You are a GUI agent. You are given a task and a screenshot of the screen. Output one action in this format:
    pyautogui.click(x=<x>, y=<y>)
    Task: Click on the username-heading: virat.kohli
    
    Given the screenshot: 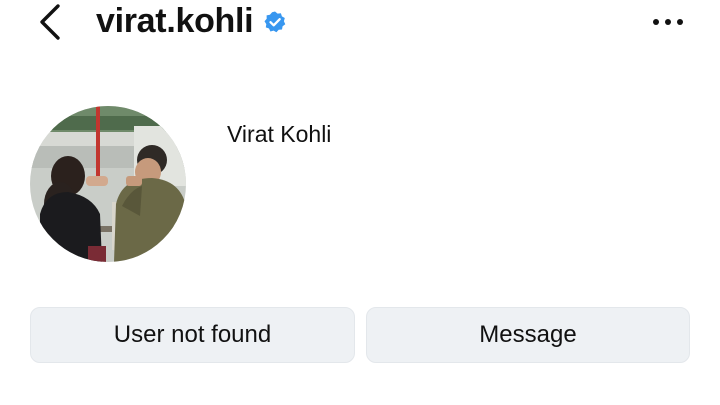 What is the action you would take?
    pyautogui.click(x=191, y=21)
    